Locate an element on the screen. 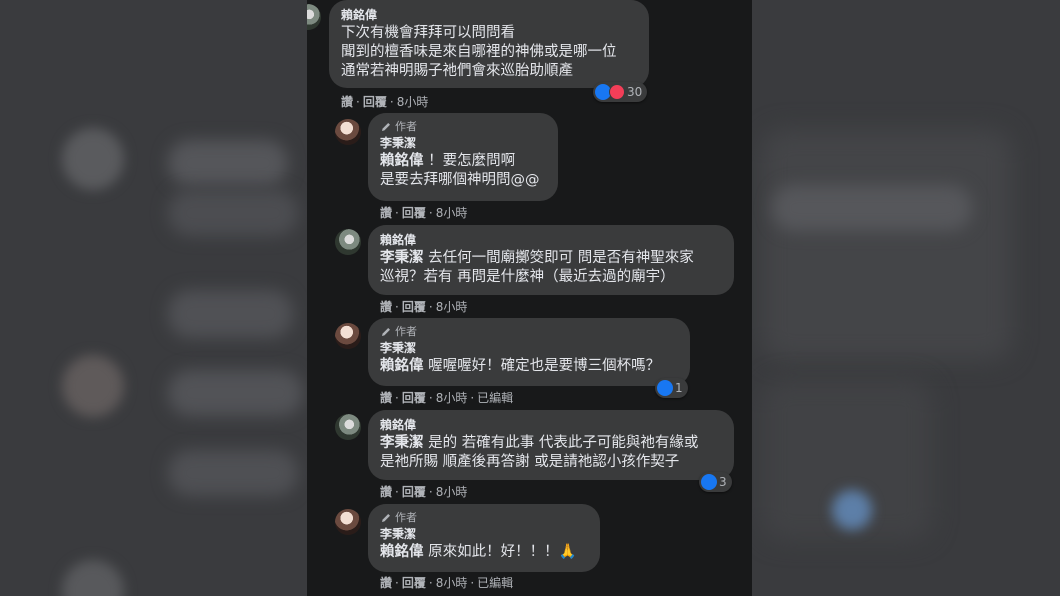 This screenshot has height=596, width=1060. comment-text-line: 通常若神明賜子祂們會來巡胎助順產 is located at coordinates (457, 71).